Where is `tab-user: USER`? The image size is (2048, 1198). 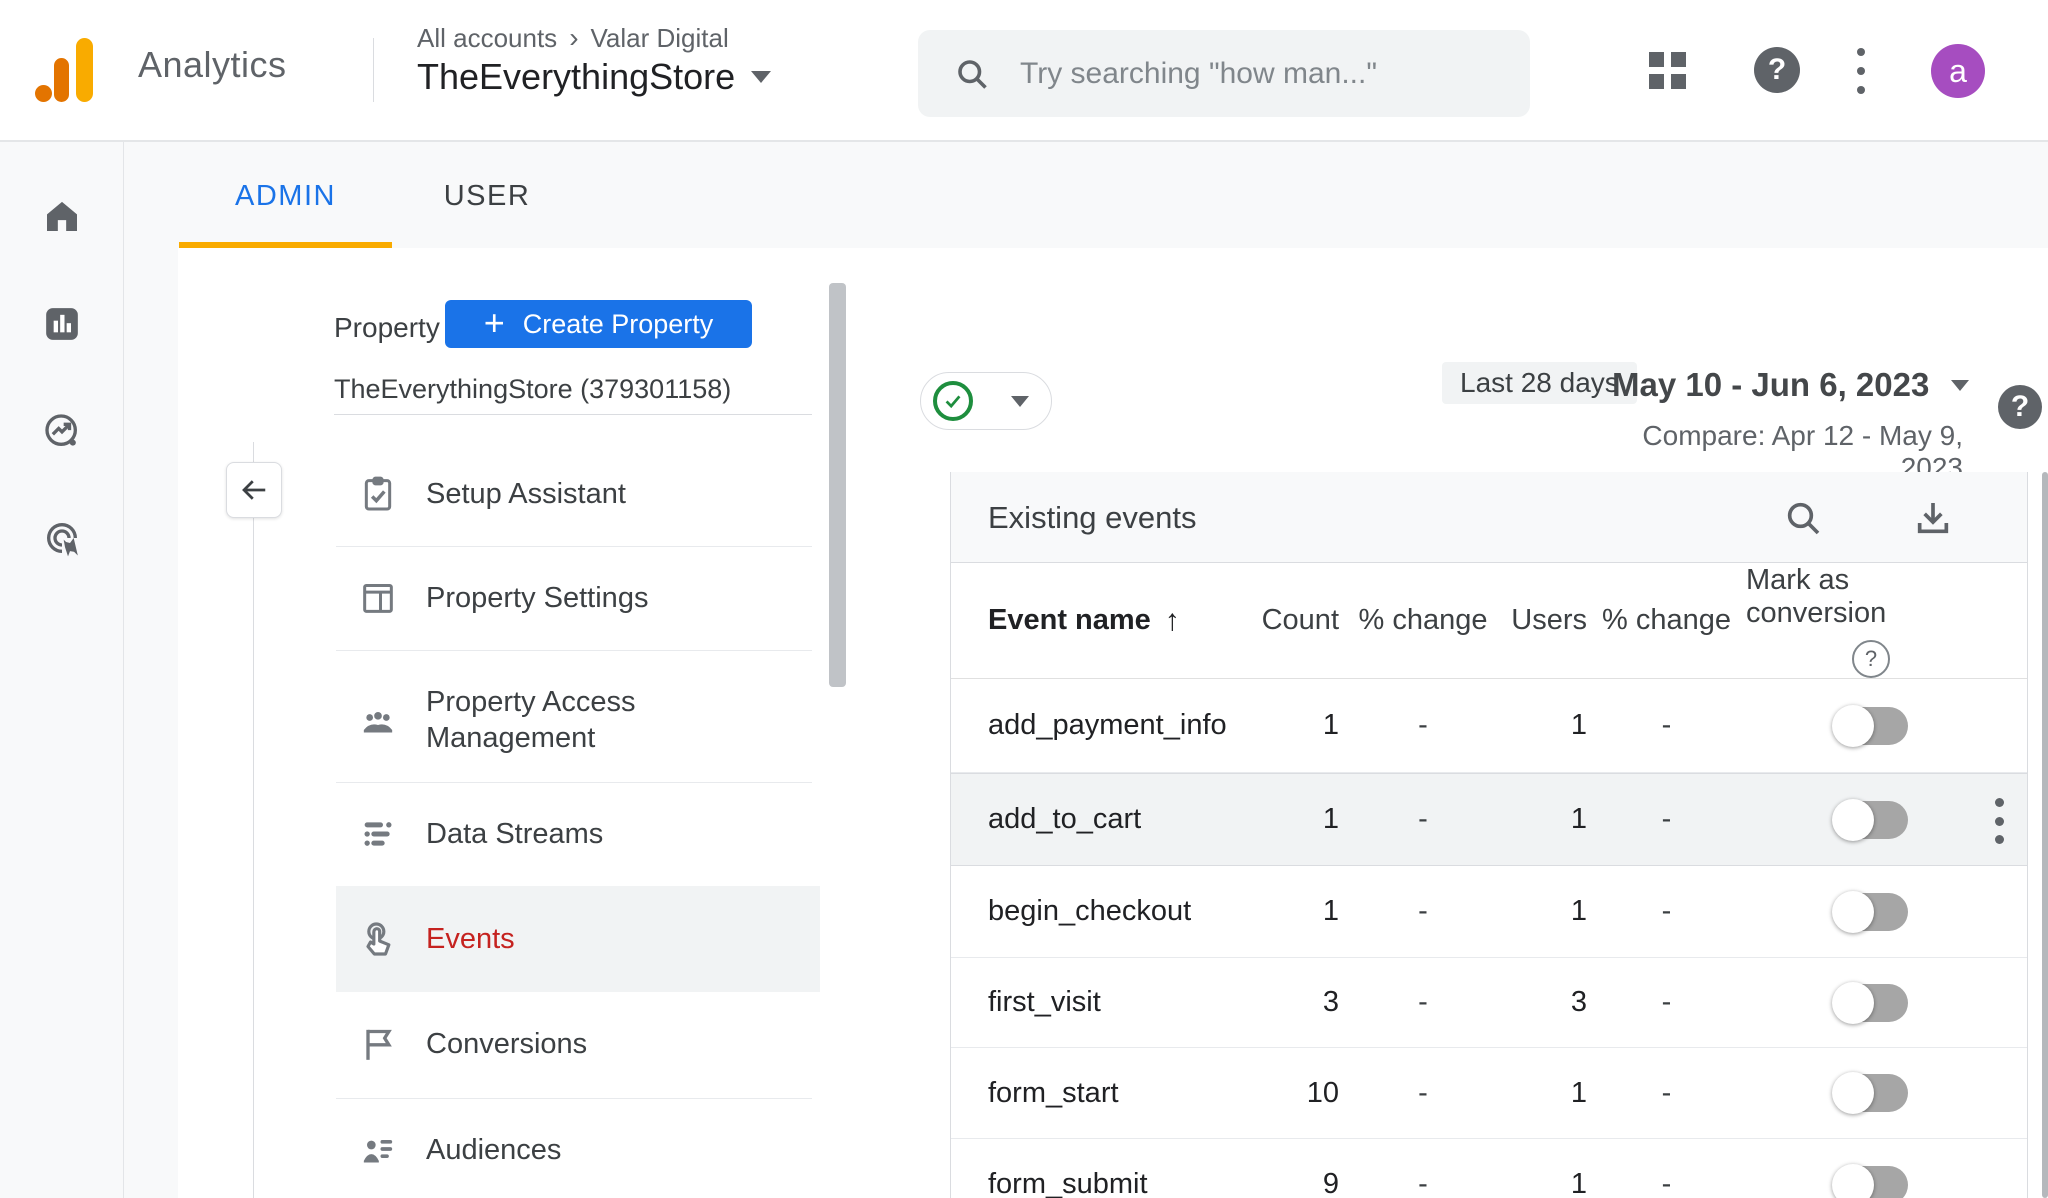
tab-user: USER is located at coordinates (487, 196).